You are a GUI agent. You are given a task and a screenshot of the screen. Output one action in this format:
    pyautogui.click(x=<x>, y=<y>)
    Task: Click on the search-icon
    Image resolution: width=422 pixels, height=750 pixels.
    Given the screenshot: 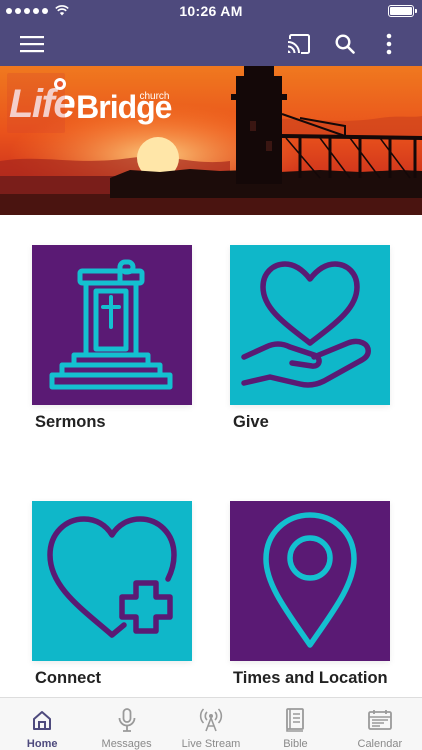 What is the action you would take?
    pyautogui.click(x=345, y=44)
    